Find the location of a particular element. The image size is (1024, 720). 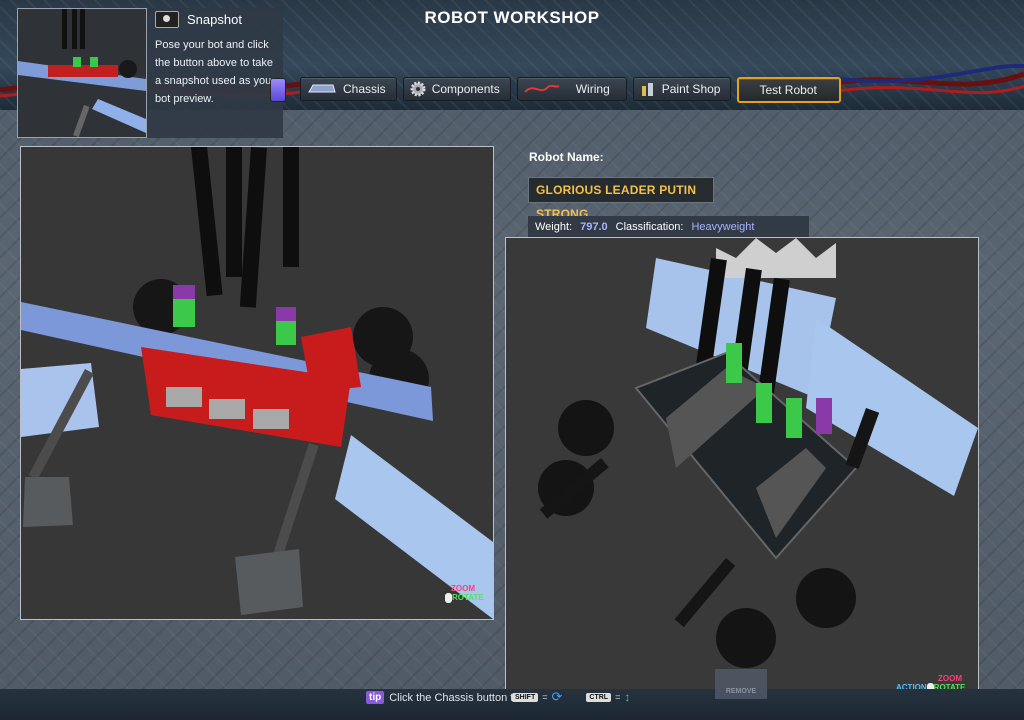

tab-components: Components is located at coordinates (456, 89).